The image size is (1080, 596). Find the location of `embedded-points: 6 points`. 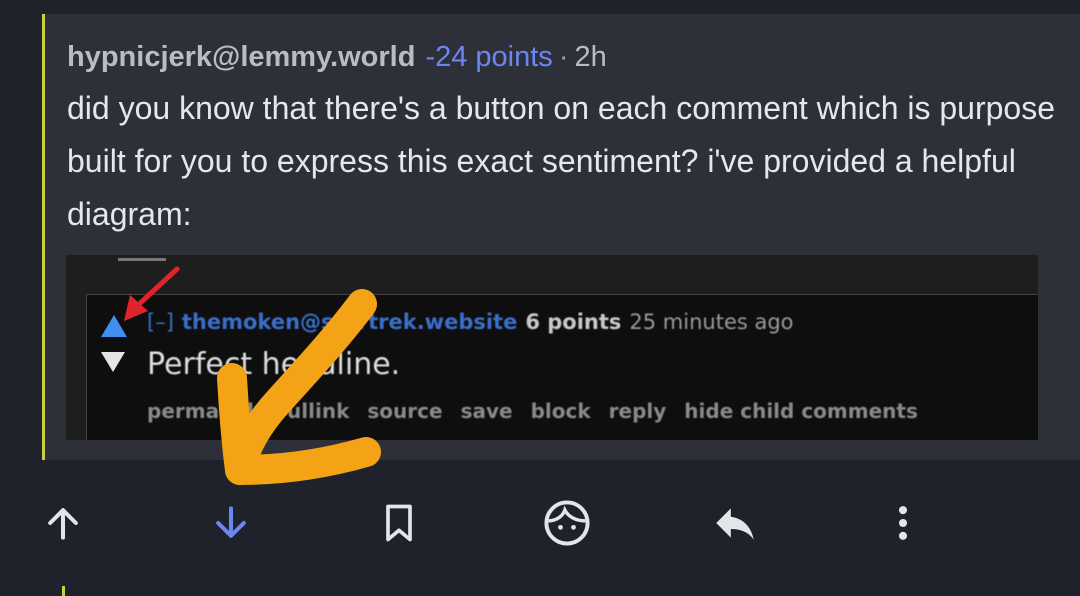

embedded-points: 6 points is located at coordinates (573, 322).